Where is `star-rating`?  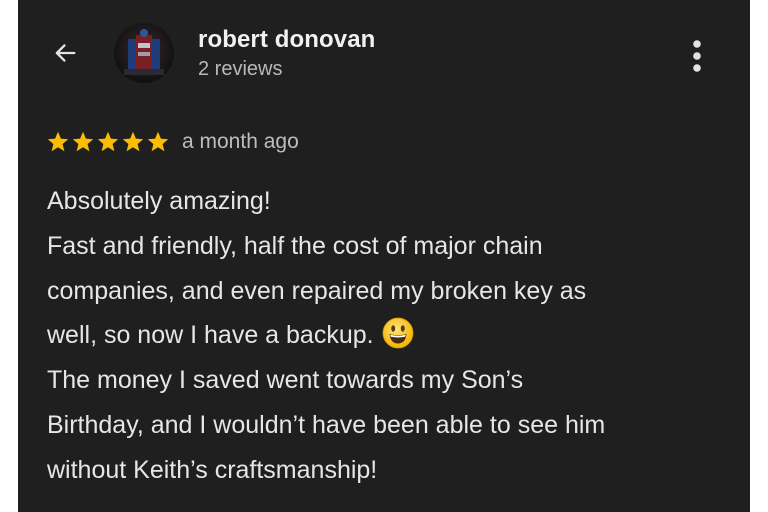
star-rating is located at coordinates (108, 142).